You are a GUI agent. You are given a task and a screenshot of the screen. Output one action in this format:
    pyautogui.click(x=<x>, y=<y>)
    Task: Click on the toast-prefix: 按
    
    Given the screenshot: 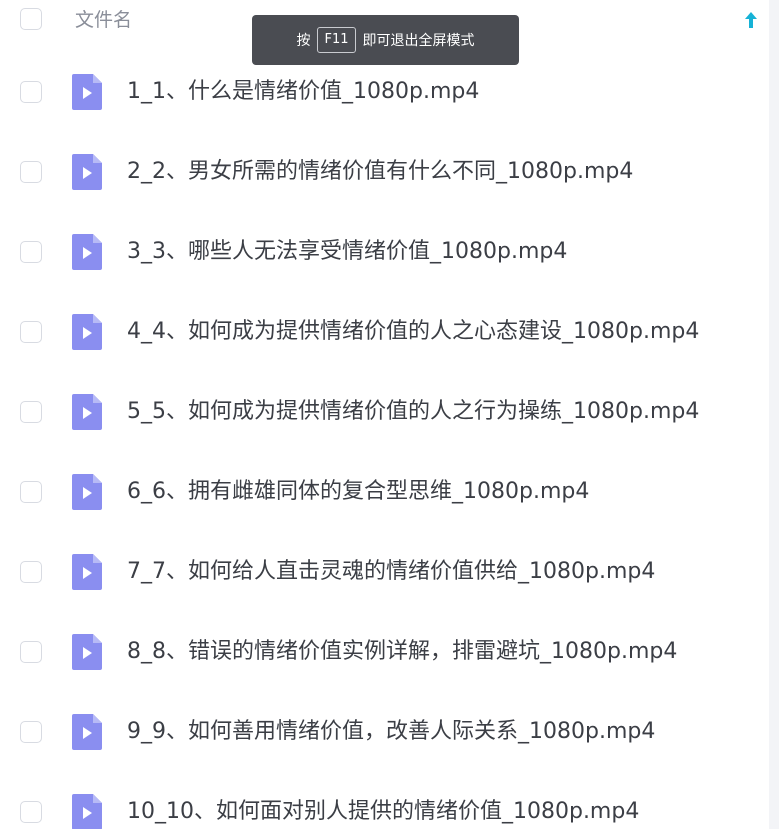 What is the action you would take?
    pyautogui.click(x=303, y=41)
    